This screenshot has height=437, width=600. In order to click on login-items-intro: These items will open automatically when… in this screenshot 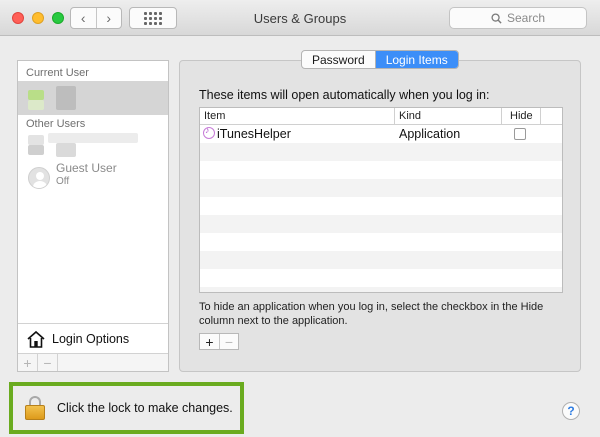, I will do `click(344, 95)`.